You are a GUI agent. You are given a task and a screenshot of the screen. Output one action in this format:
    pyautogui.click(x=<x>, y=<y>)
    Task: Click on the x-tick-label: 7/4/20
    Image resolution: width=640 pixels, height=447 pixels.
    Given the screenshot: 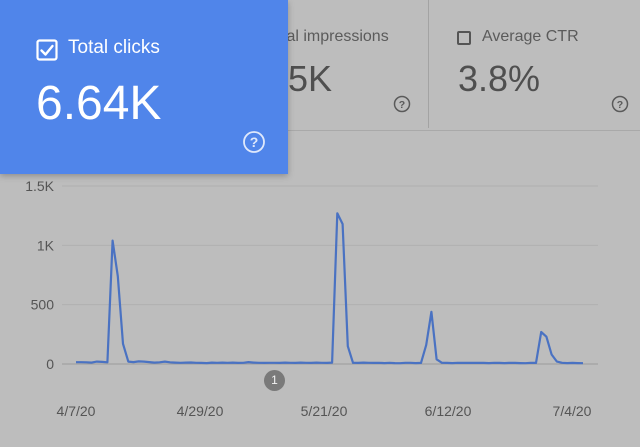 What is the action you would take?
    pyautogui.click(x=572, y=411)
    